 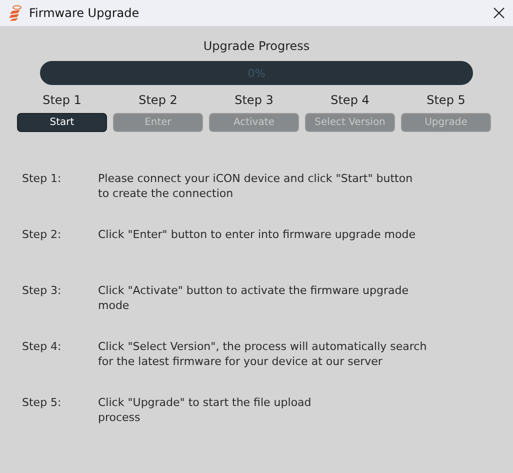 What do you see at coordinates (205, 410) in the screenshot?
I see `instruction-text: Click "Upgrade" to start the file upload process` at bounding box center [205, 410].